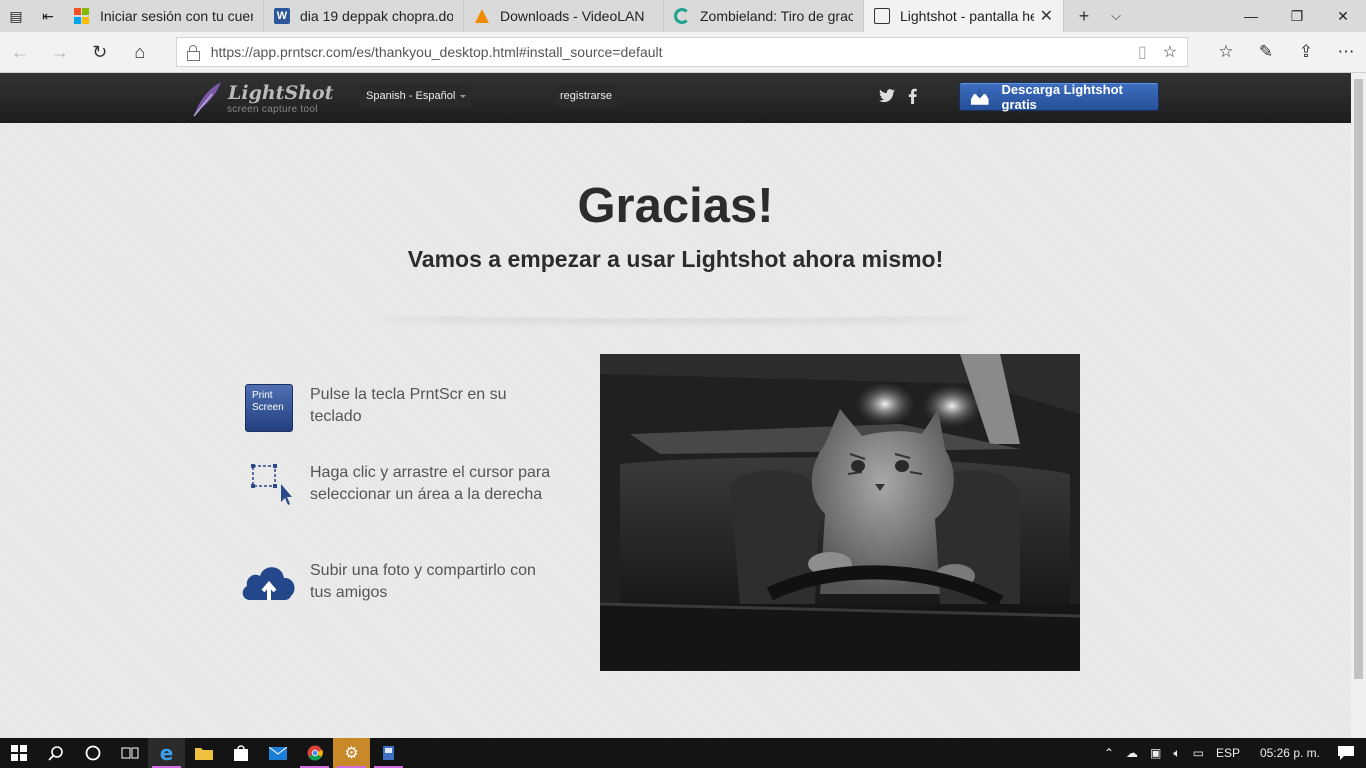 Image resolution: width=1366 pixels, height=768 pixels. I want to click on tab-label: Lightshot - pantalla her, so click(967, 16).